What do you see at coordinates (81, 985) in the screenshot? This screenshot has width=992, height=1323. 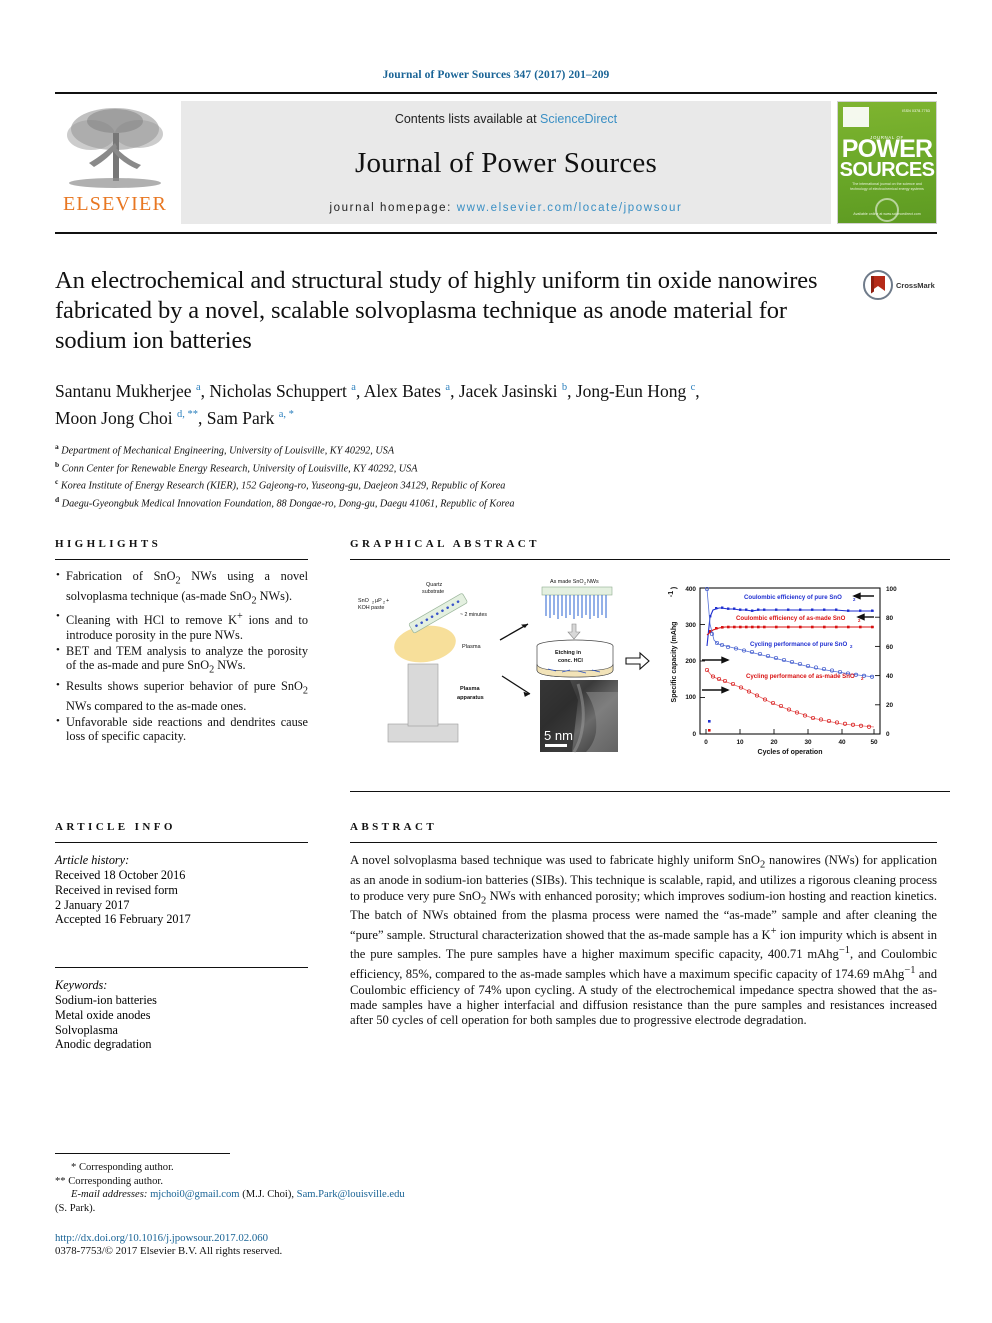 I see `keywords-label: Keywords:` at bounding box center [81, 985].